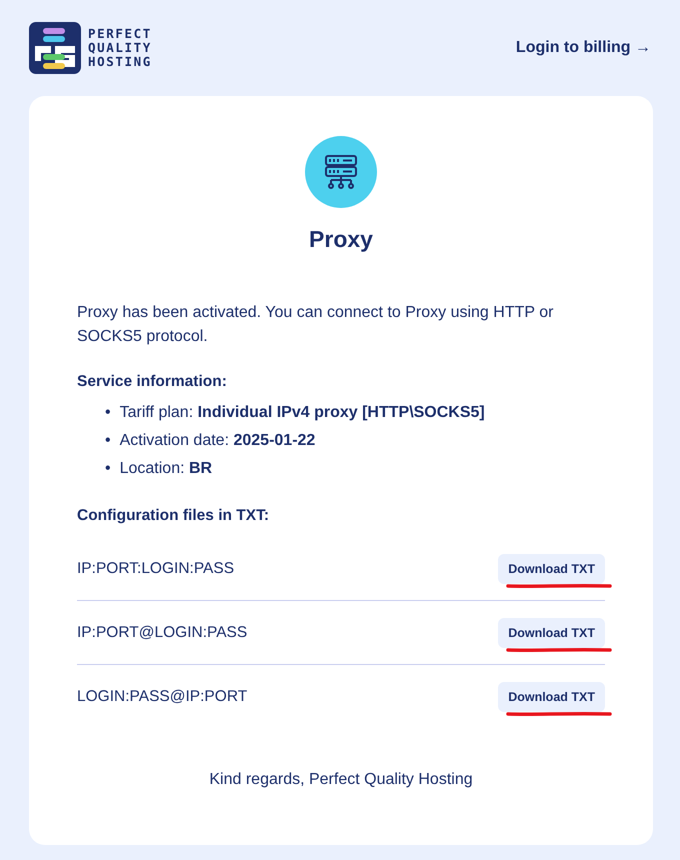 This screenshot has height=860, width=680. What do you see at coordinates (341, 172) in the screenshot?
I see `server-icon` at bounding box center [341, 172].